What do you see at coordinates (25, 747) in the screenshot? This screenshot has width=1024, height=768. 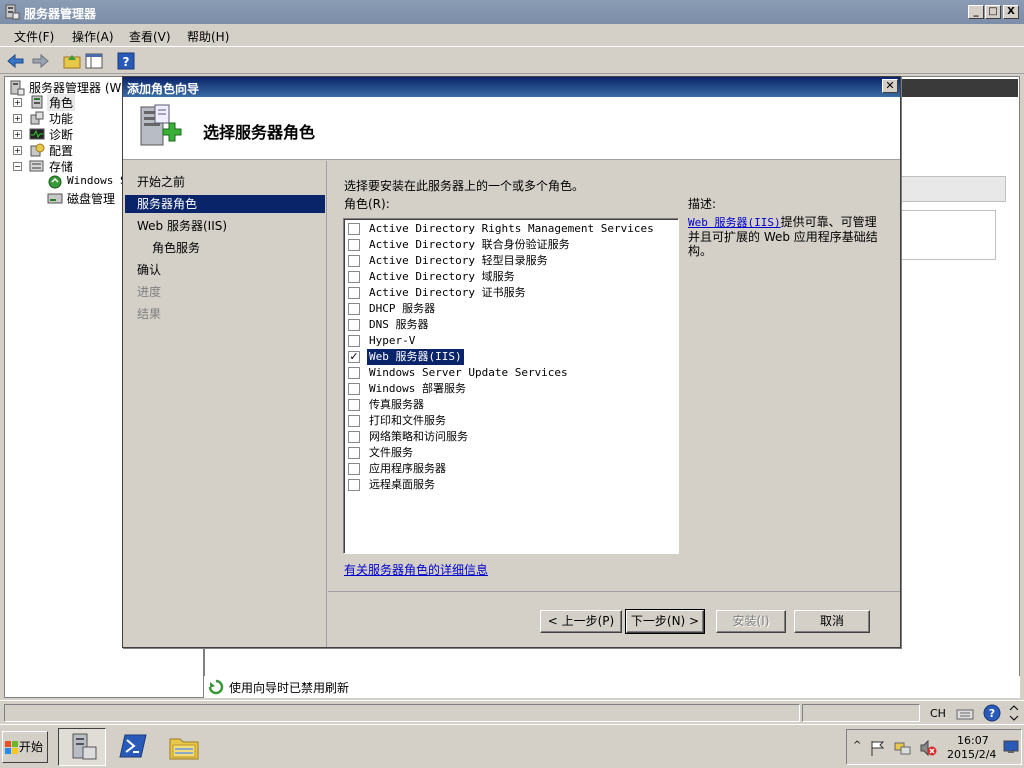 I see `start-button: 开始` at bounding box center [25, 747].